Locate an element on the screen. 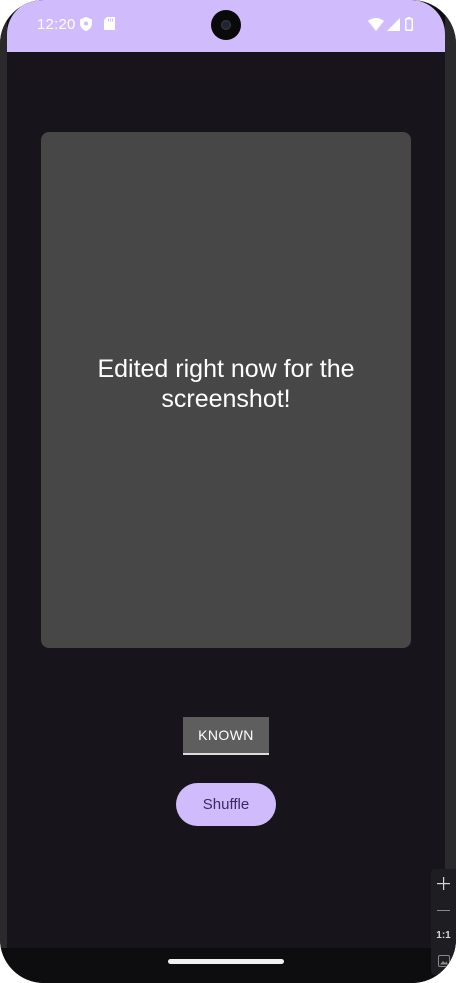 The width and height of the screenshot is (456, 983). sd-card-icon is located at coordinates (109, 26).